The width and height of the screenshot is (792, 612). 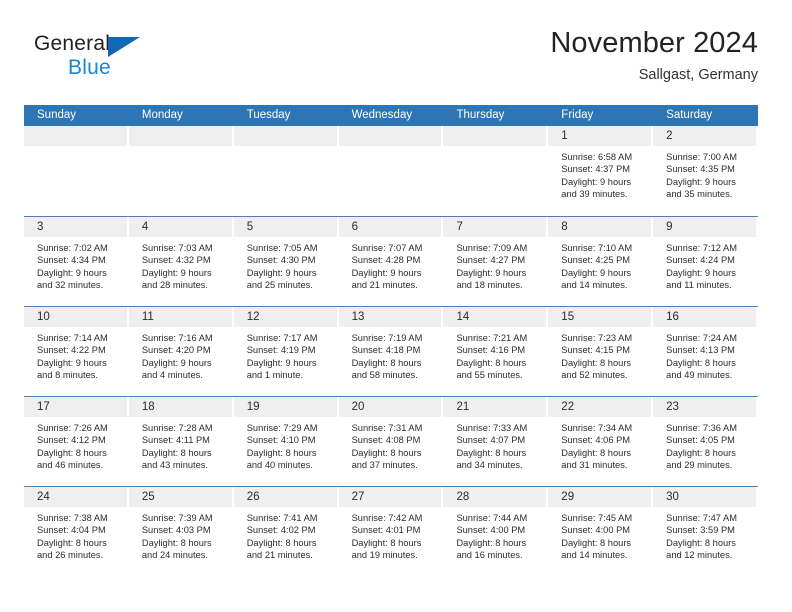 What do you see at coordinates (705, 317) in the screenshot?
I see `day-number-band: 16` at bounding box center [705, 317].